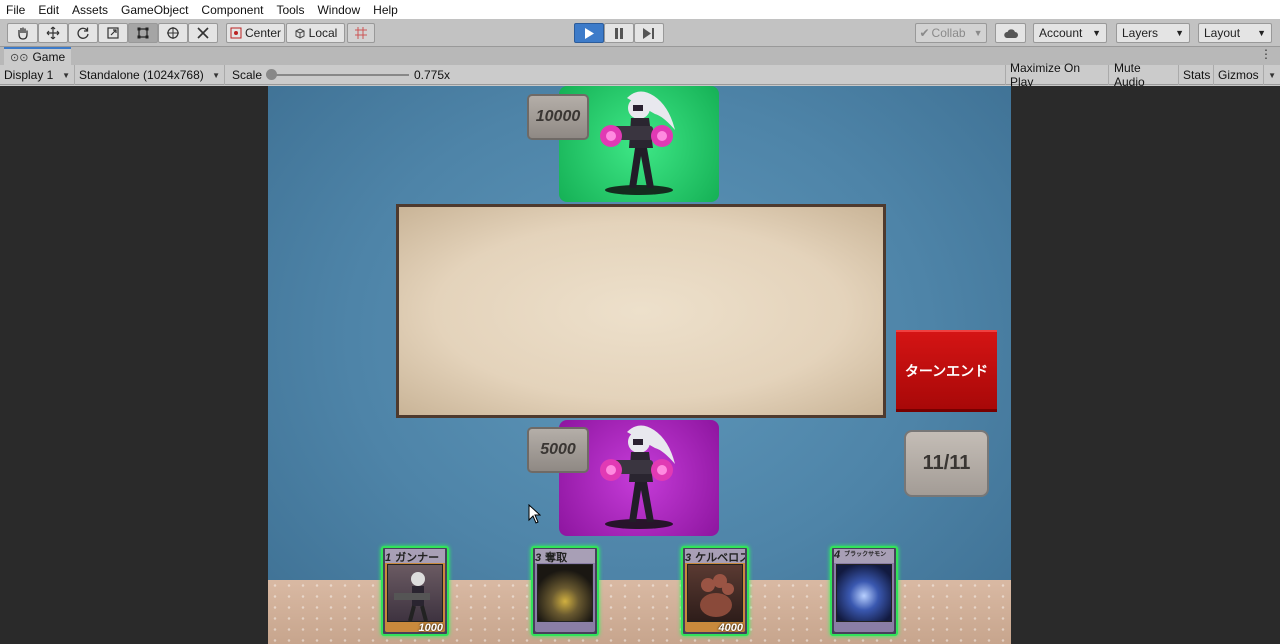 This screenshot has width=1280, height=644. Describe the element at coordinates (720, 557) in the screenshot. I see `card-name: ケルベロス` at that location.